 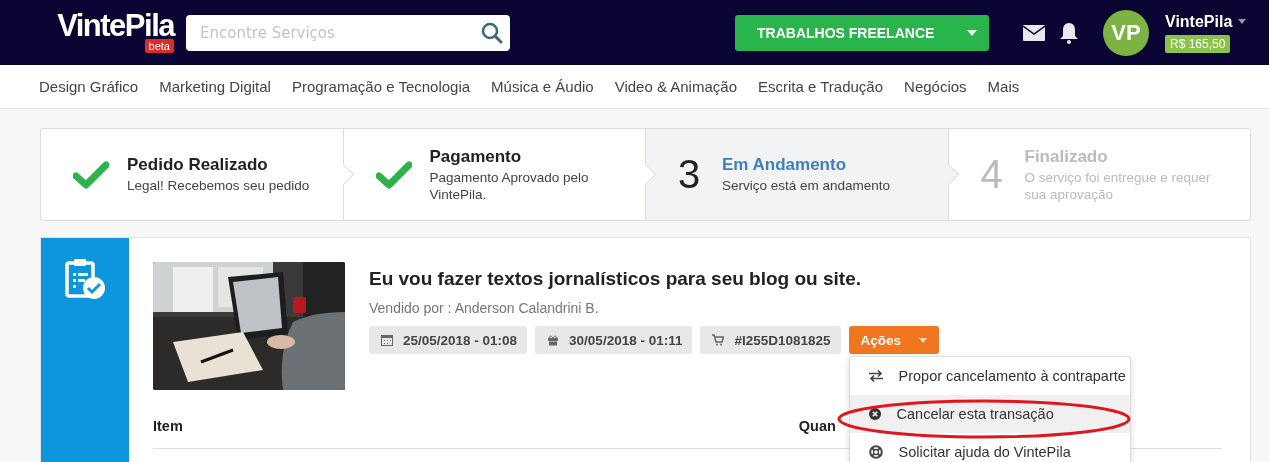 I want to click on calendar-icon, so click(x=387, y=340).